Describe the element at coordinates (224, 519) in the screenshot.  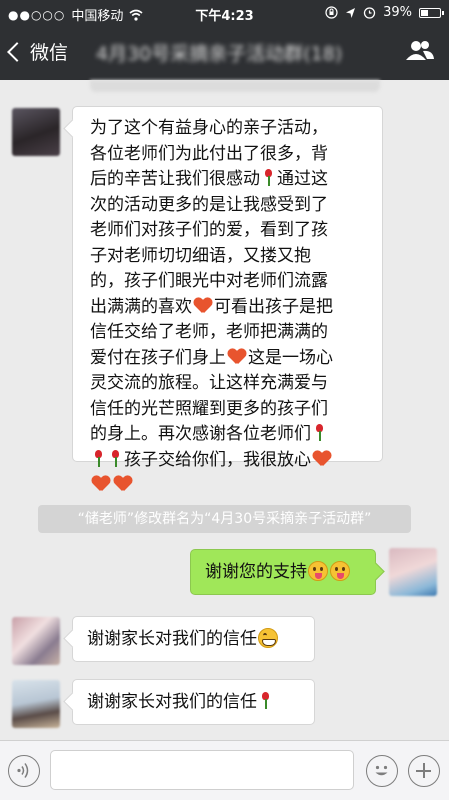
I see `system-notice: “储老师”修改群名为“4月30号采摘亲子活动群”` at that location.